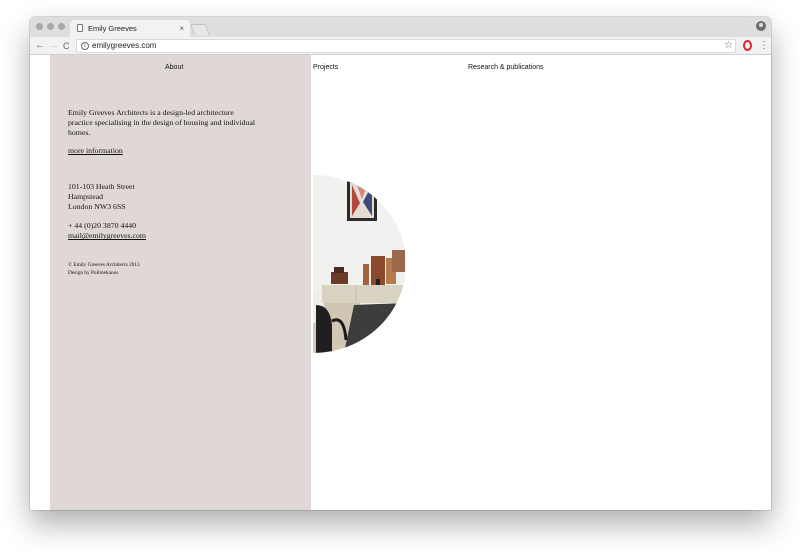 This screenshot has width=800, height=552. I want to click on copyright-text: © Emily Greeves Architects 2013, so click(104, 265).